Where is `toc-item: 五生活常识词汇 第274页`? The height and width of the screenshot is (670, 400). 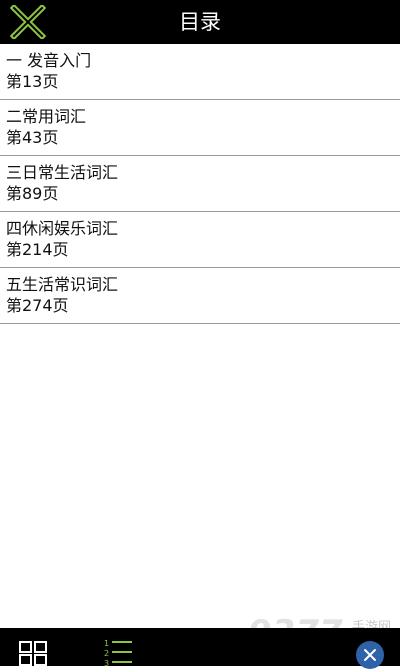
toc-item: 五生活常识词汇 第274页 is located at coordinates (200, 296).